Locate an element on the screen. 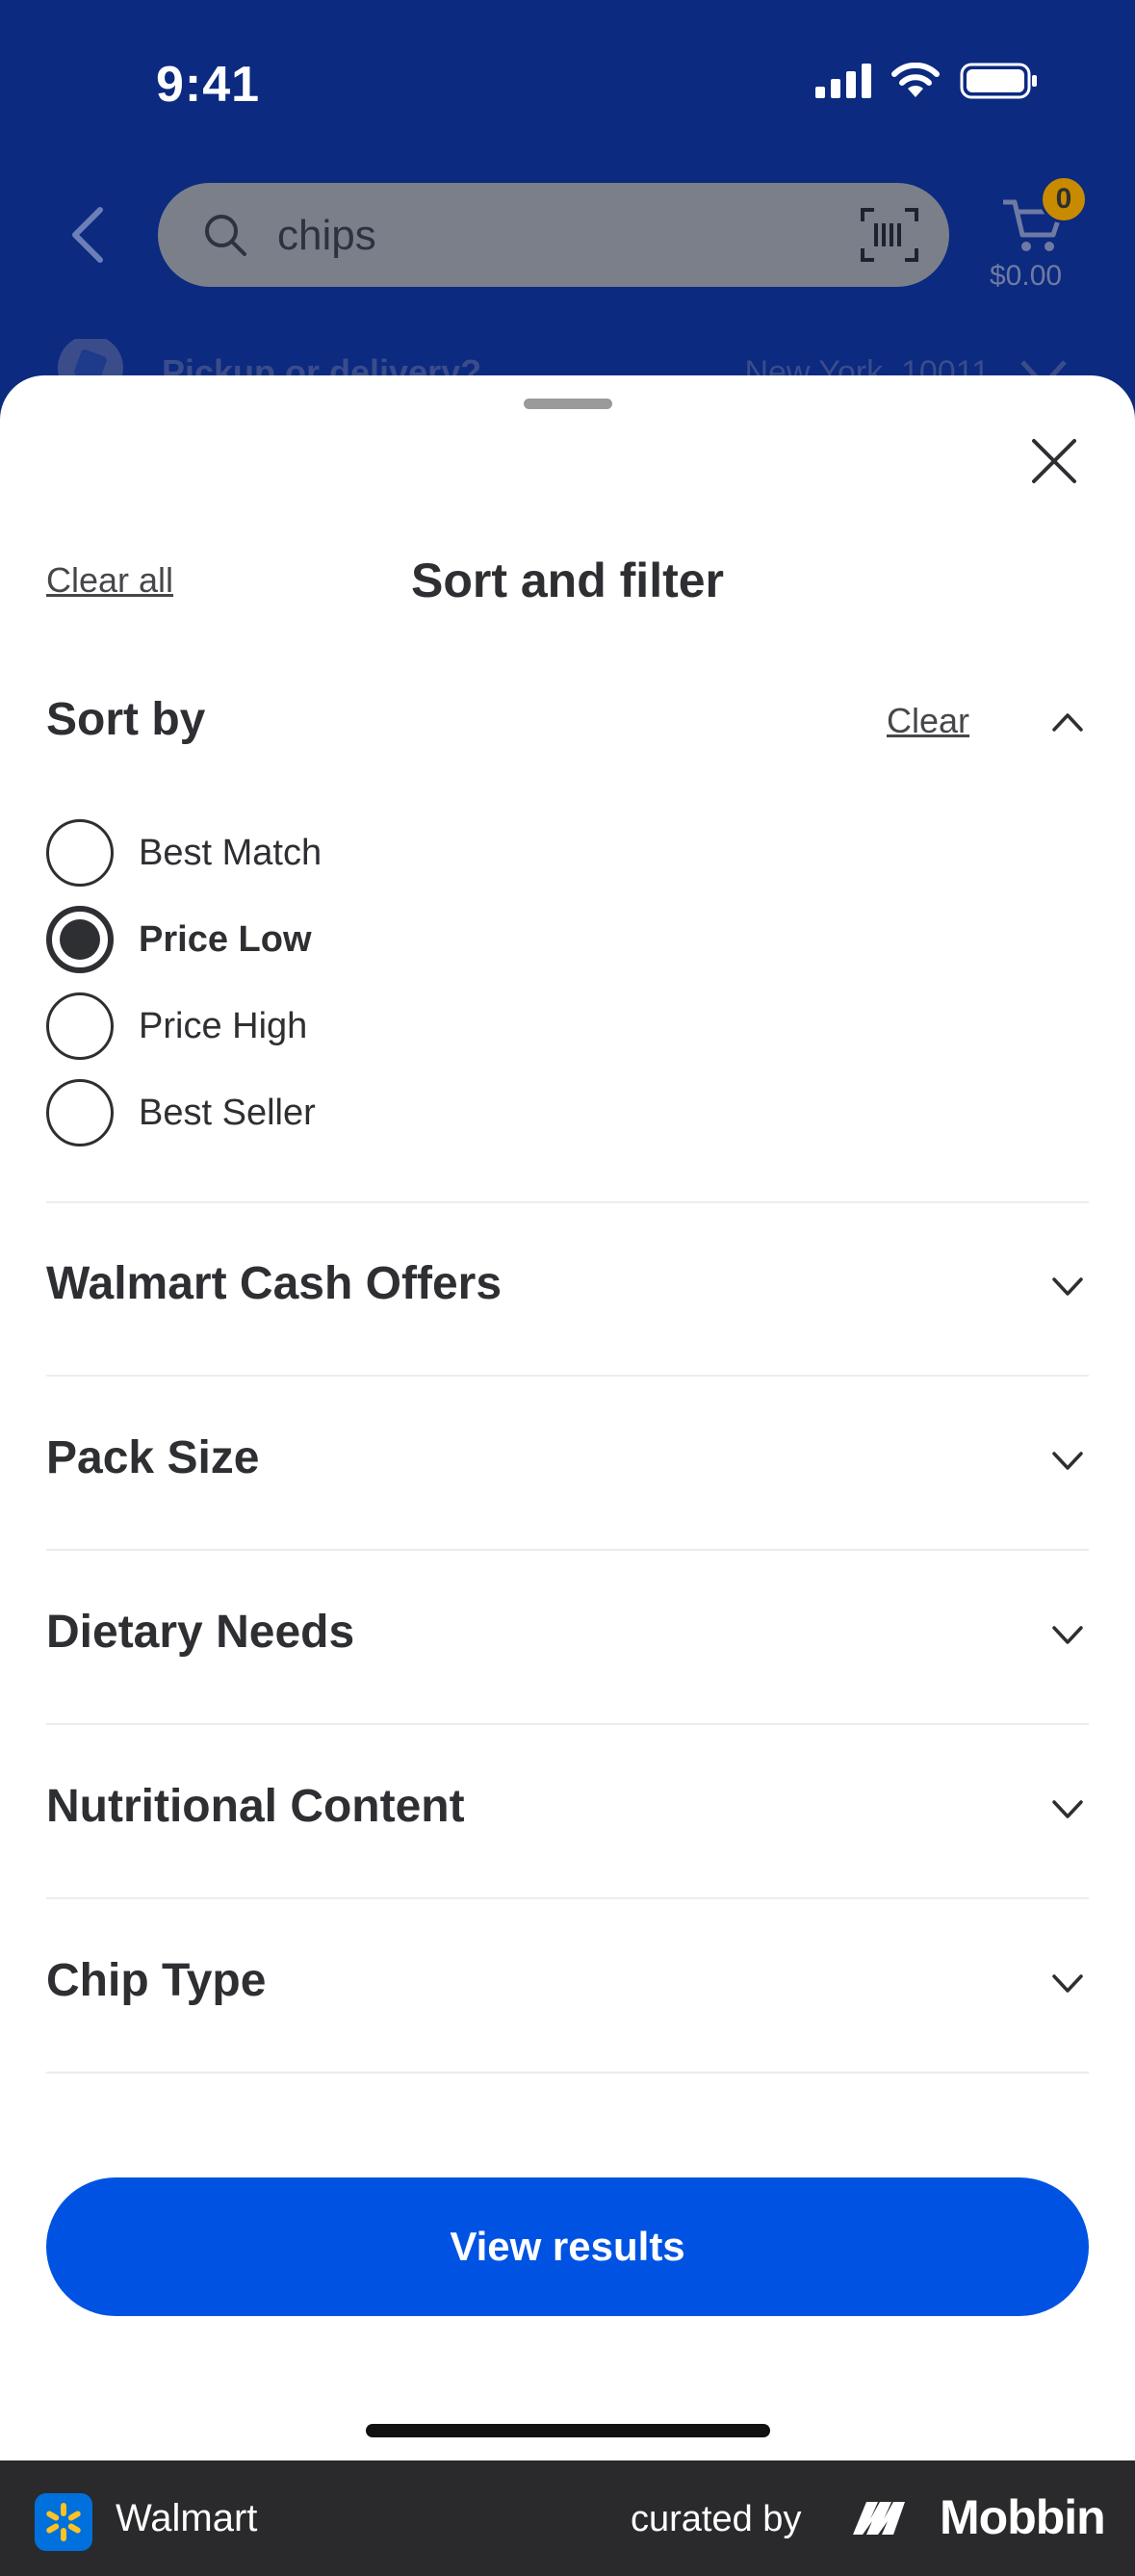 Image resolution: width=1135 pixels, height=2576 pixels. filter-section-title: Walmart Cash Offers is located at coordinates (274, 1284).